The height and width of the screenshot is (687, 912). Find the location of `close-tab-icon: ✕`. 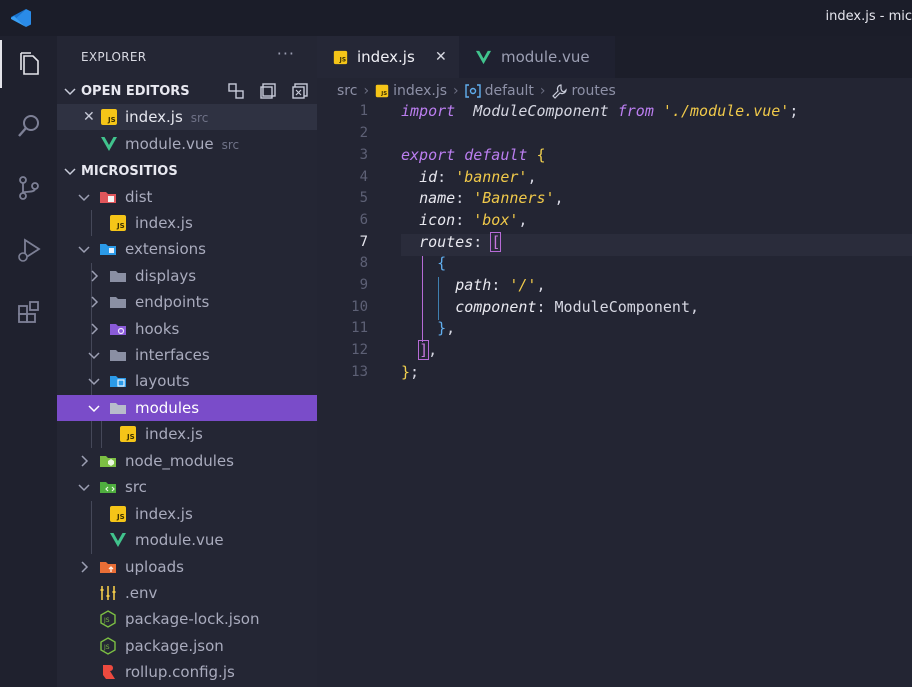

close-tab-icon: ✕ is located at coordinates (441, 57).